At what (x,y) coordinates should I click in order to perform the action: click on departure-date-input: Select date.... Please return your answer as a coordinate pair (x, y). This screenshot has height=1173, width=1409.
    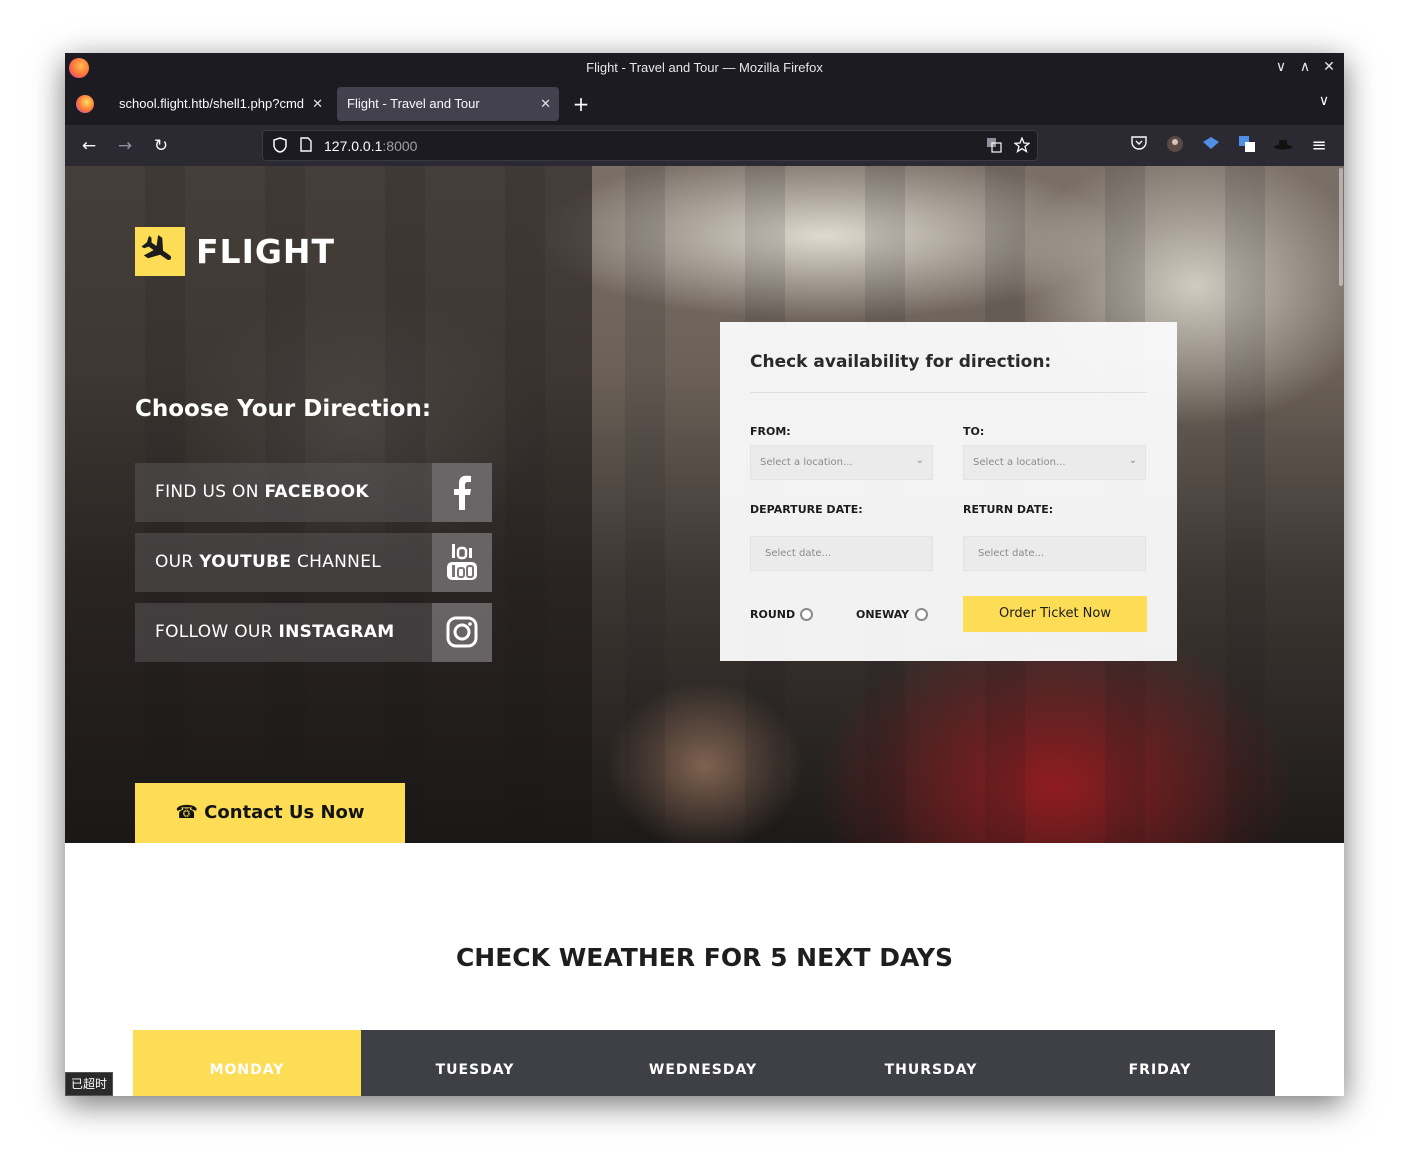
    Looking at the image, I should click on (841, 553).